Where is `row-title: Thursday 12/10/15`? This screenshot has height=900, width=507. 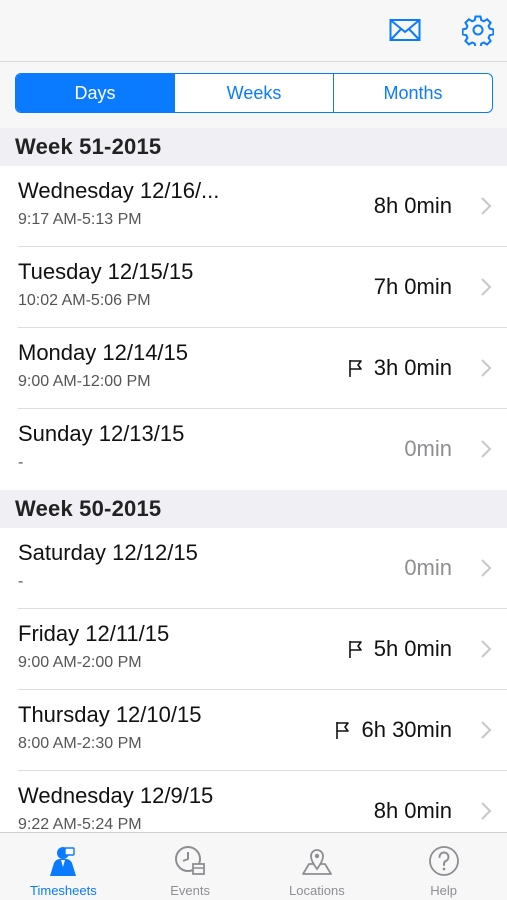 row-title: Thursday 12/10/15 is located at coordinates (110, 714).